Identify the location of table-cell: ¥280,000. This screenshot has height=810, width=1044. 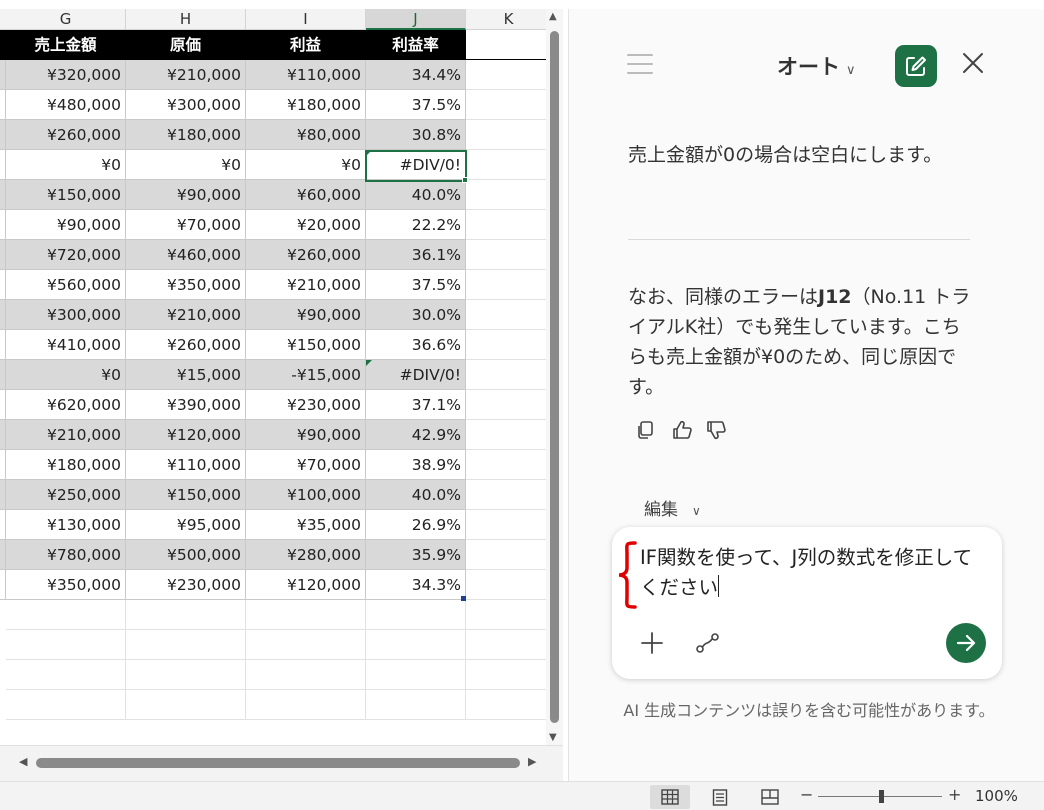
(306, 555).